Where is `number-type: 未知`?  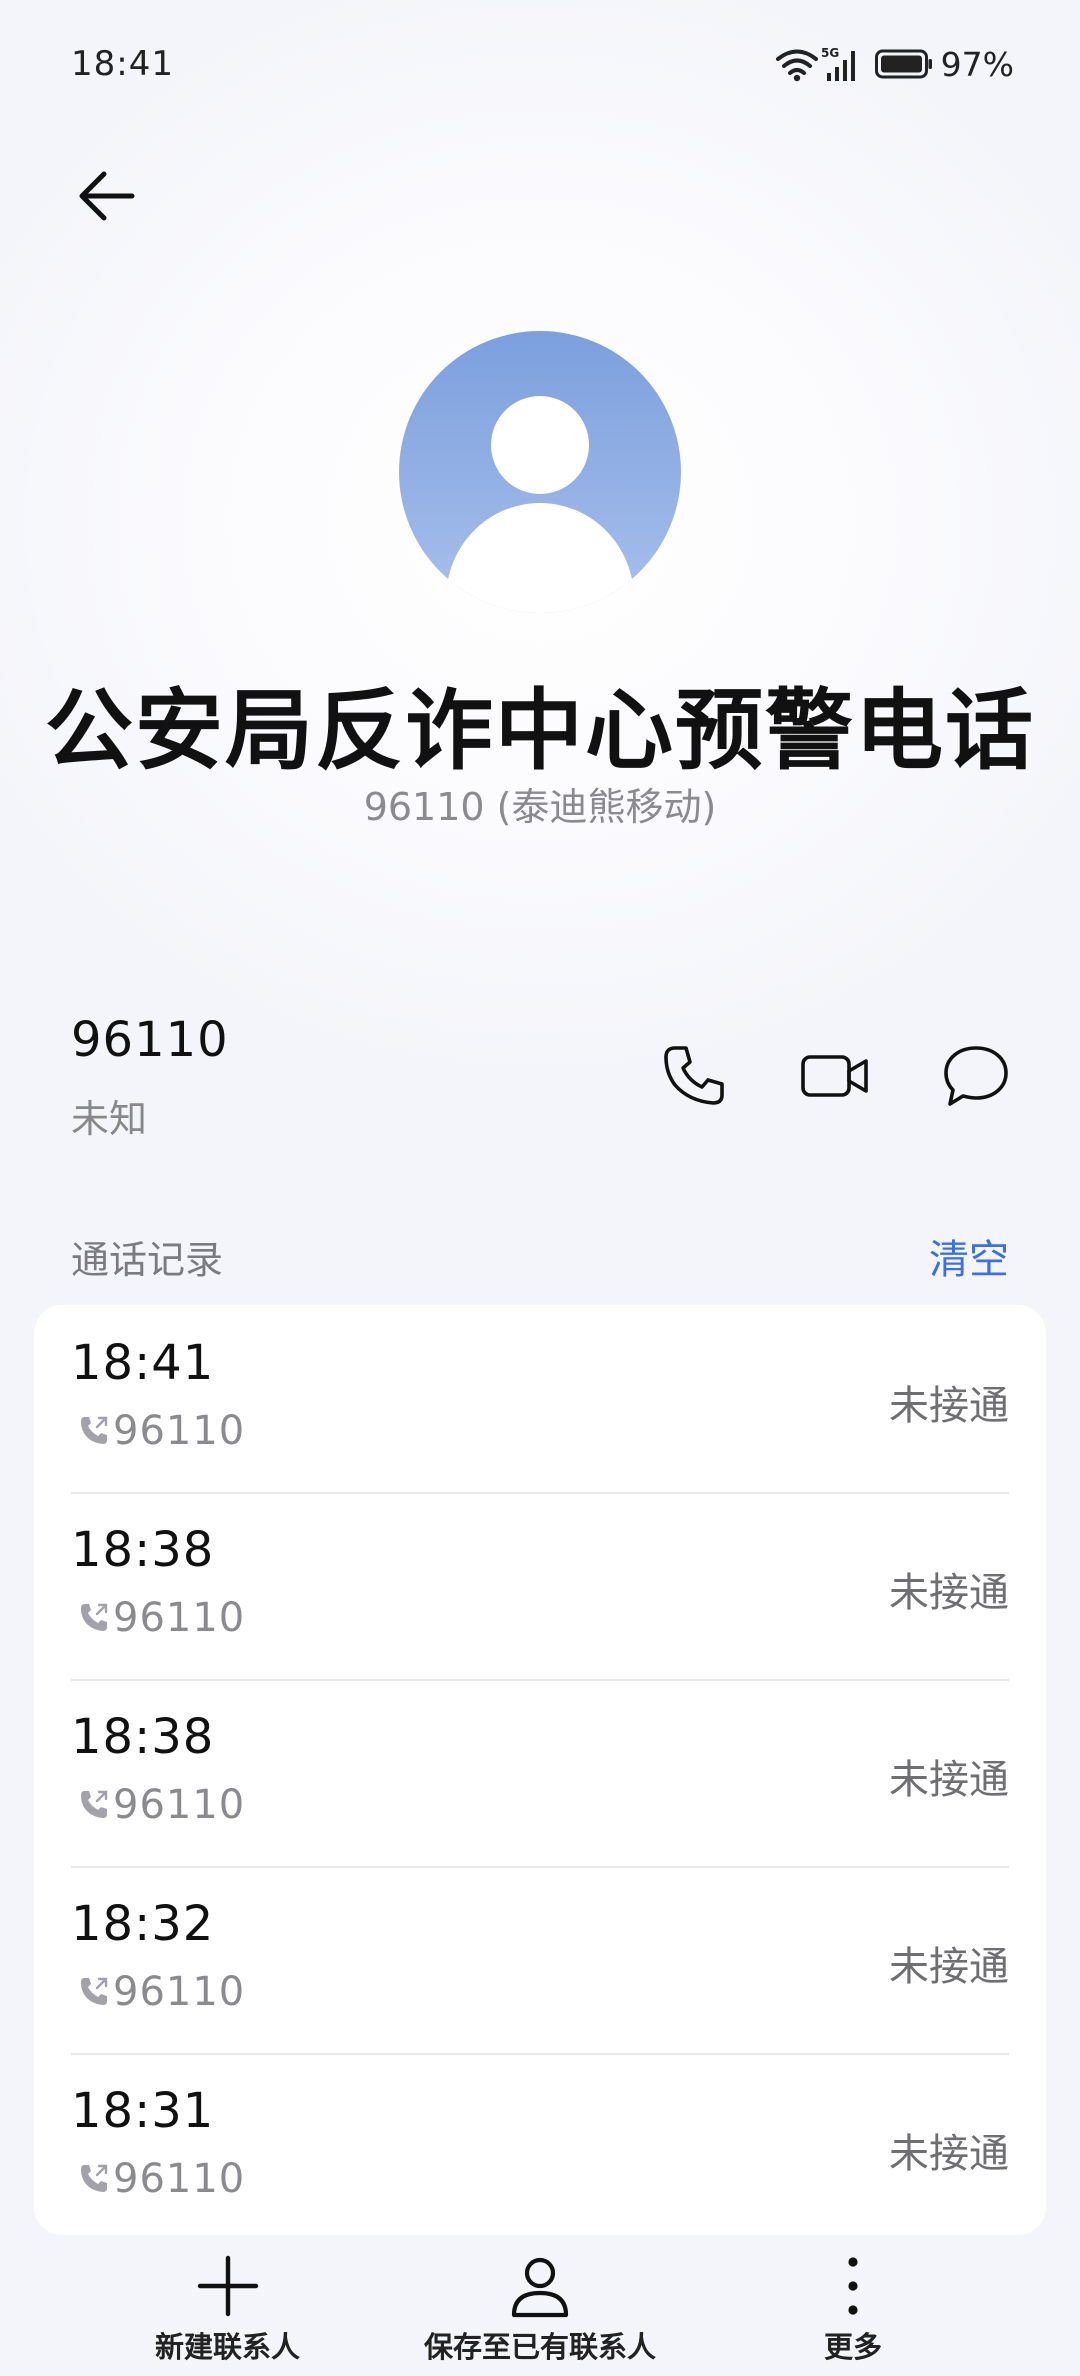
number-type: 未知 is located at coordinates (109, 1119).